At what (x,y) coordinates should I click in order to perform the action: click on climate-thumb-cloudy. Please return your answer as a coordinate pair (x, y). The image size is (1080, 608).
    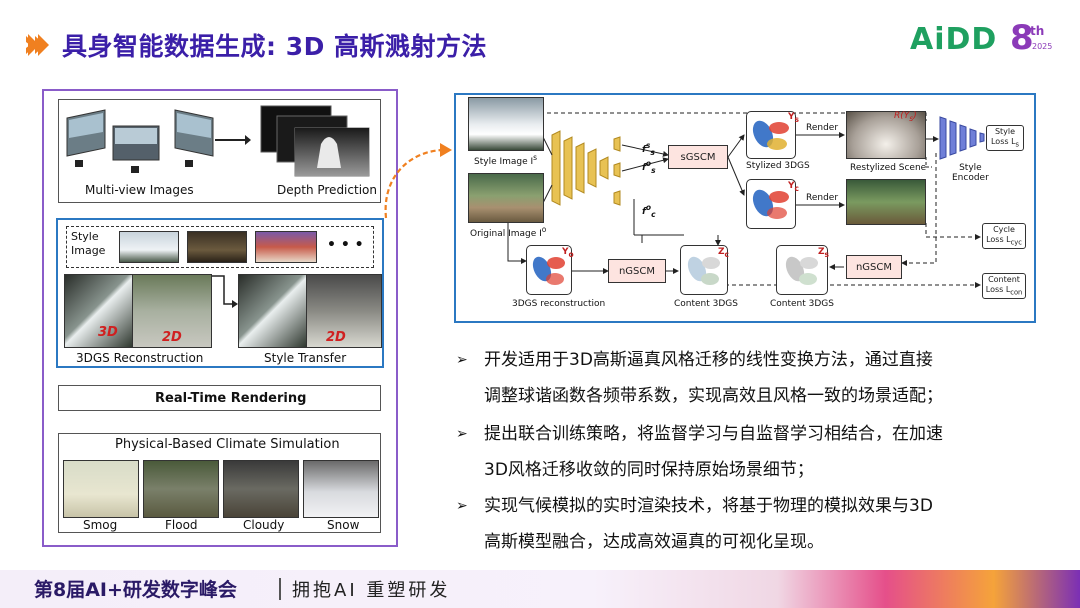
    Looking at the image, I should click on (261, 489).